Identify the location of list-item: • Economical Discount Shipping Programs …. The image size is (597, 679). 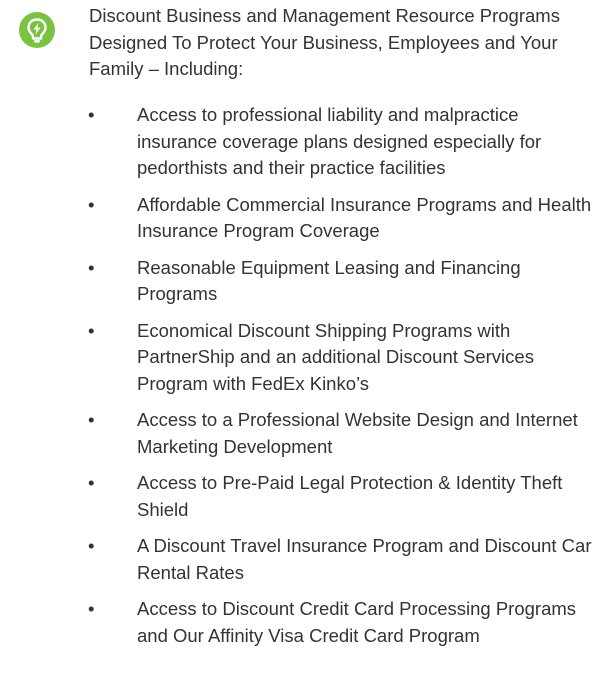
(298, 358).